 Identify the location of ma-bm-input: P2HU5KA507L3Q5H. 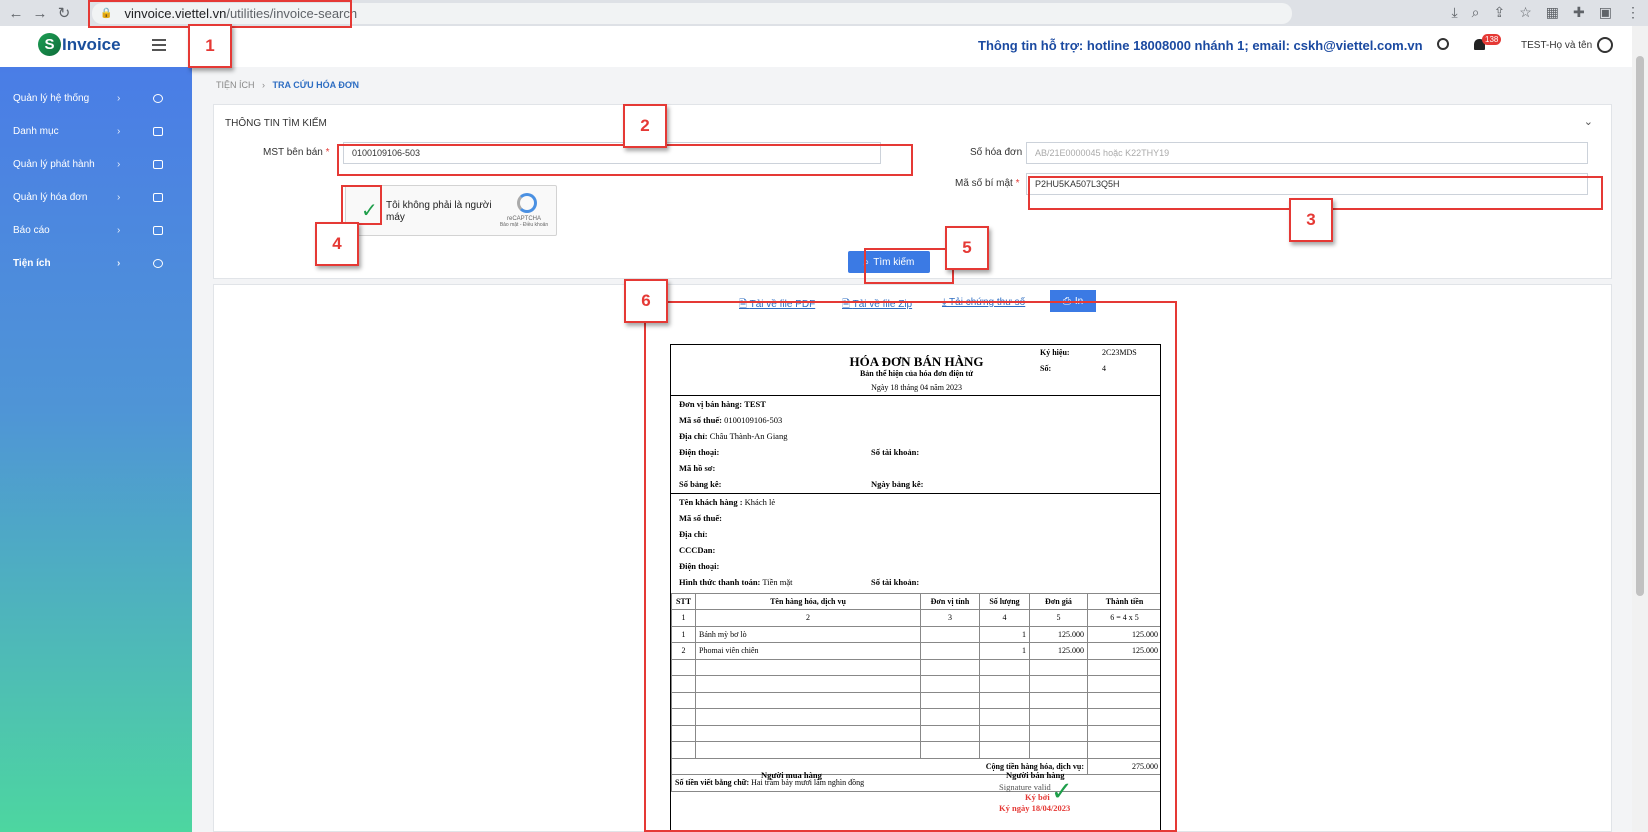
(1307, 184).